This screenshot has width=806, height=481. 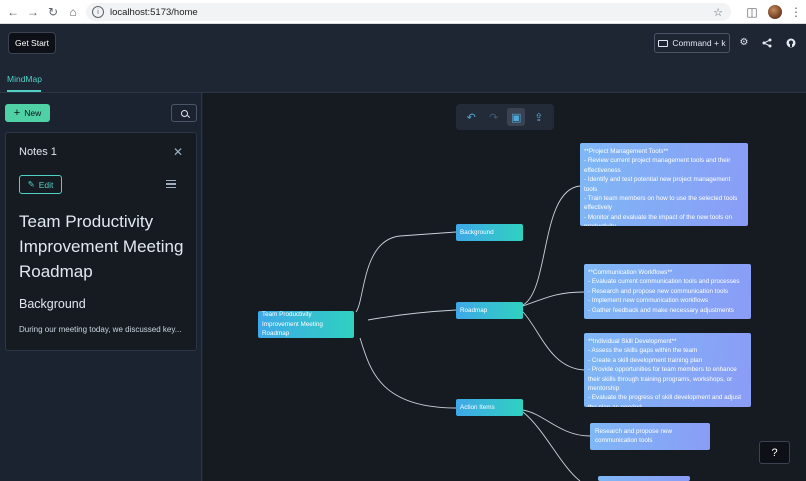 I want to click on redo-icon: ↷, so click(x=494, y=117).